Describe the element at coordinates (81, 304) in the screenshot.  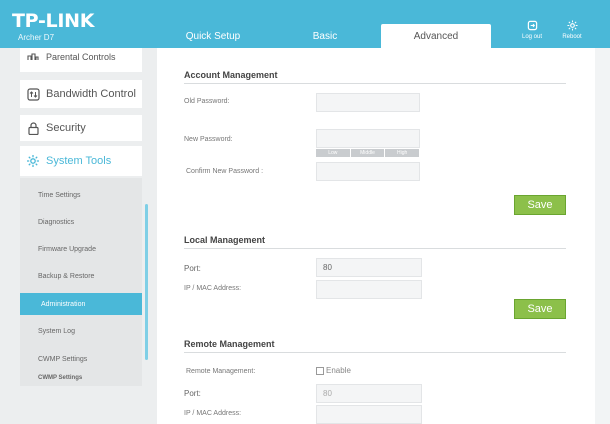
I see `submenu-administration: Administration` at that location.